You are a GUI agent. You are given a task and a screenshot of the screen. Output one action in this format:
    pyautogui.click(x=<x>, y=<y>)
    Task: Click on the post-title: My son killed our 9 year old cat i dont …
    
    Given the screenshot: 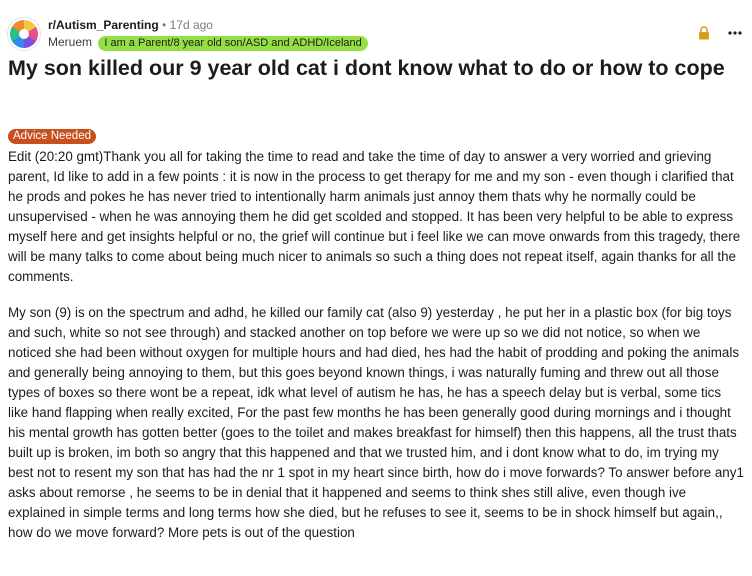 What is the action you would take?
    pyautogui.click(x=376, y=68)
    